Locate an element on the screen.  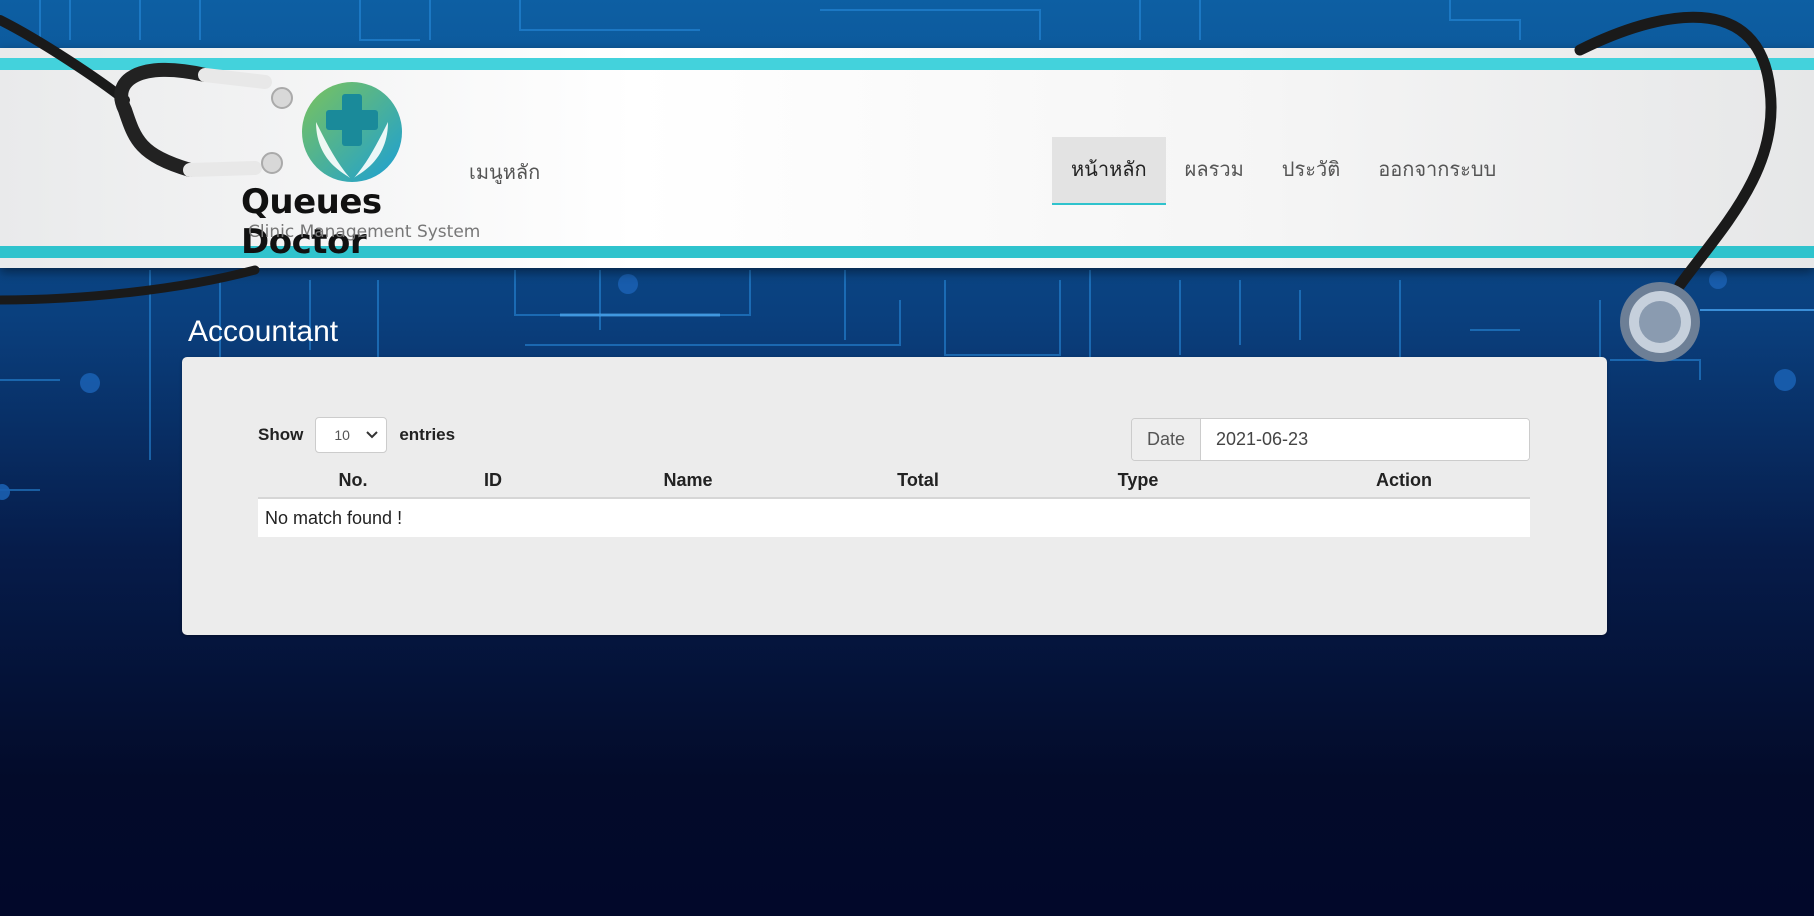
date-input is located at coordinates (1365, 439).